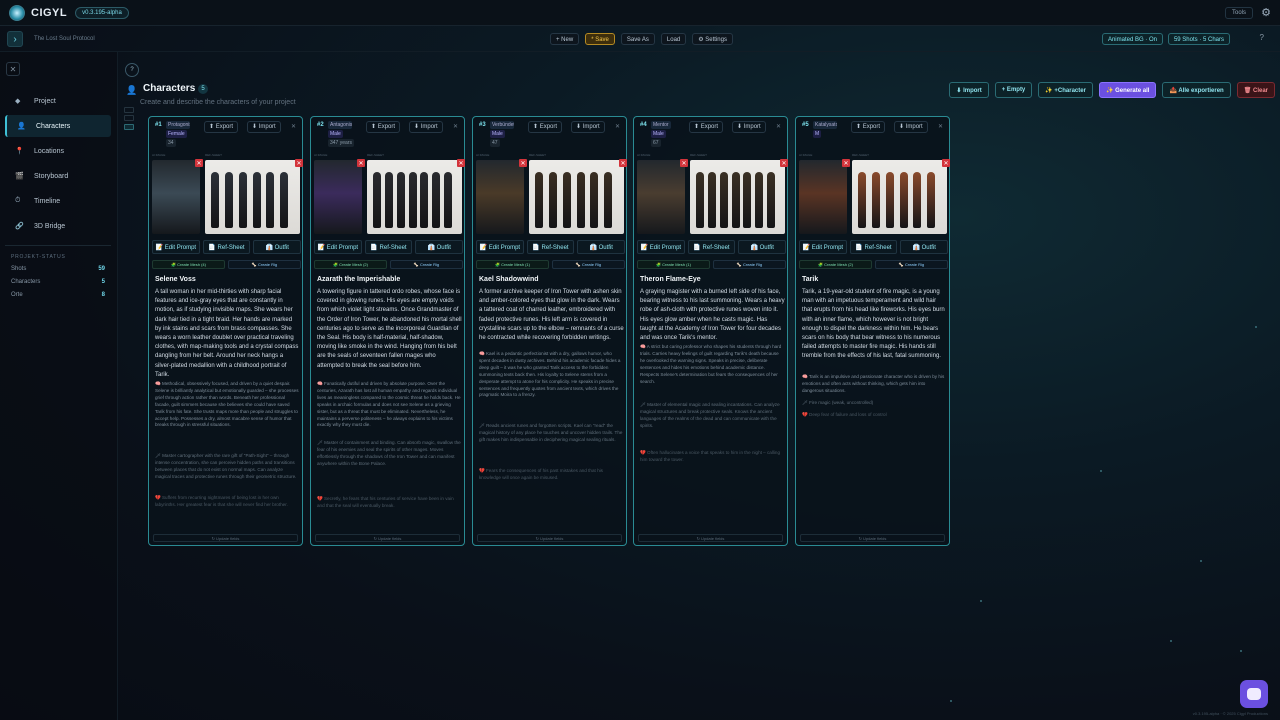  Describe the element at coordinates (13, 69) in the screenshot. I see `close-sidebar-icon: ✕` at that location.